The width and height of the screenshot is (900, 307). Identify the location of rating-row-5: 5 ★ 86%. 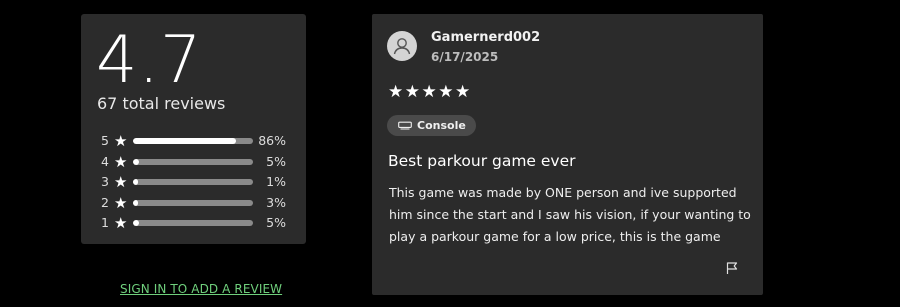
(193, 142).